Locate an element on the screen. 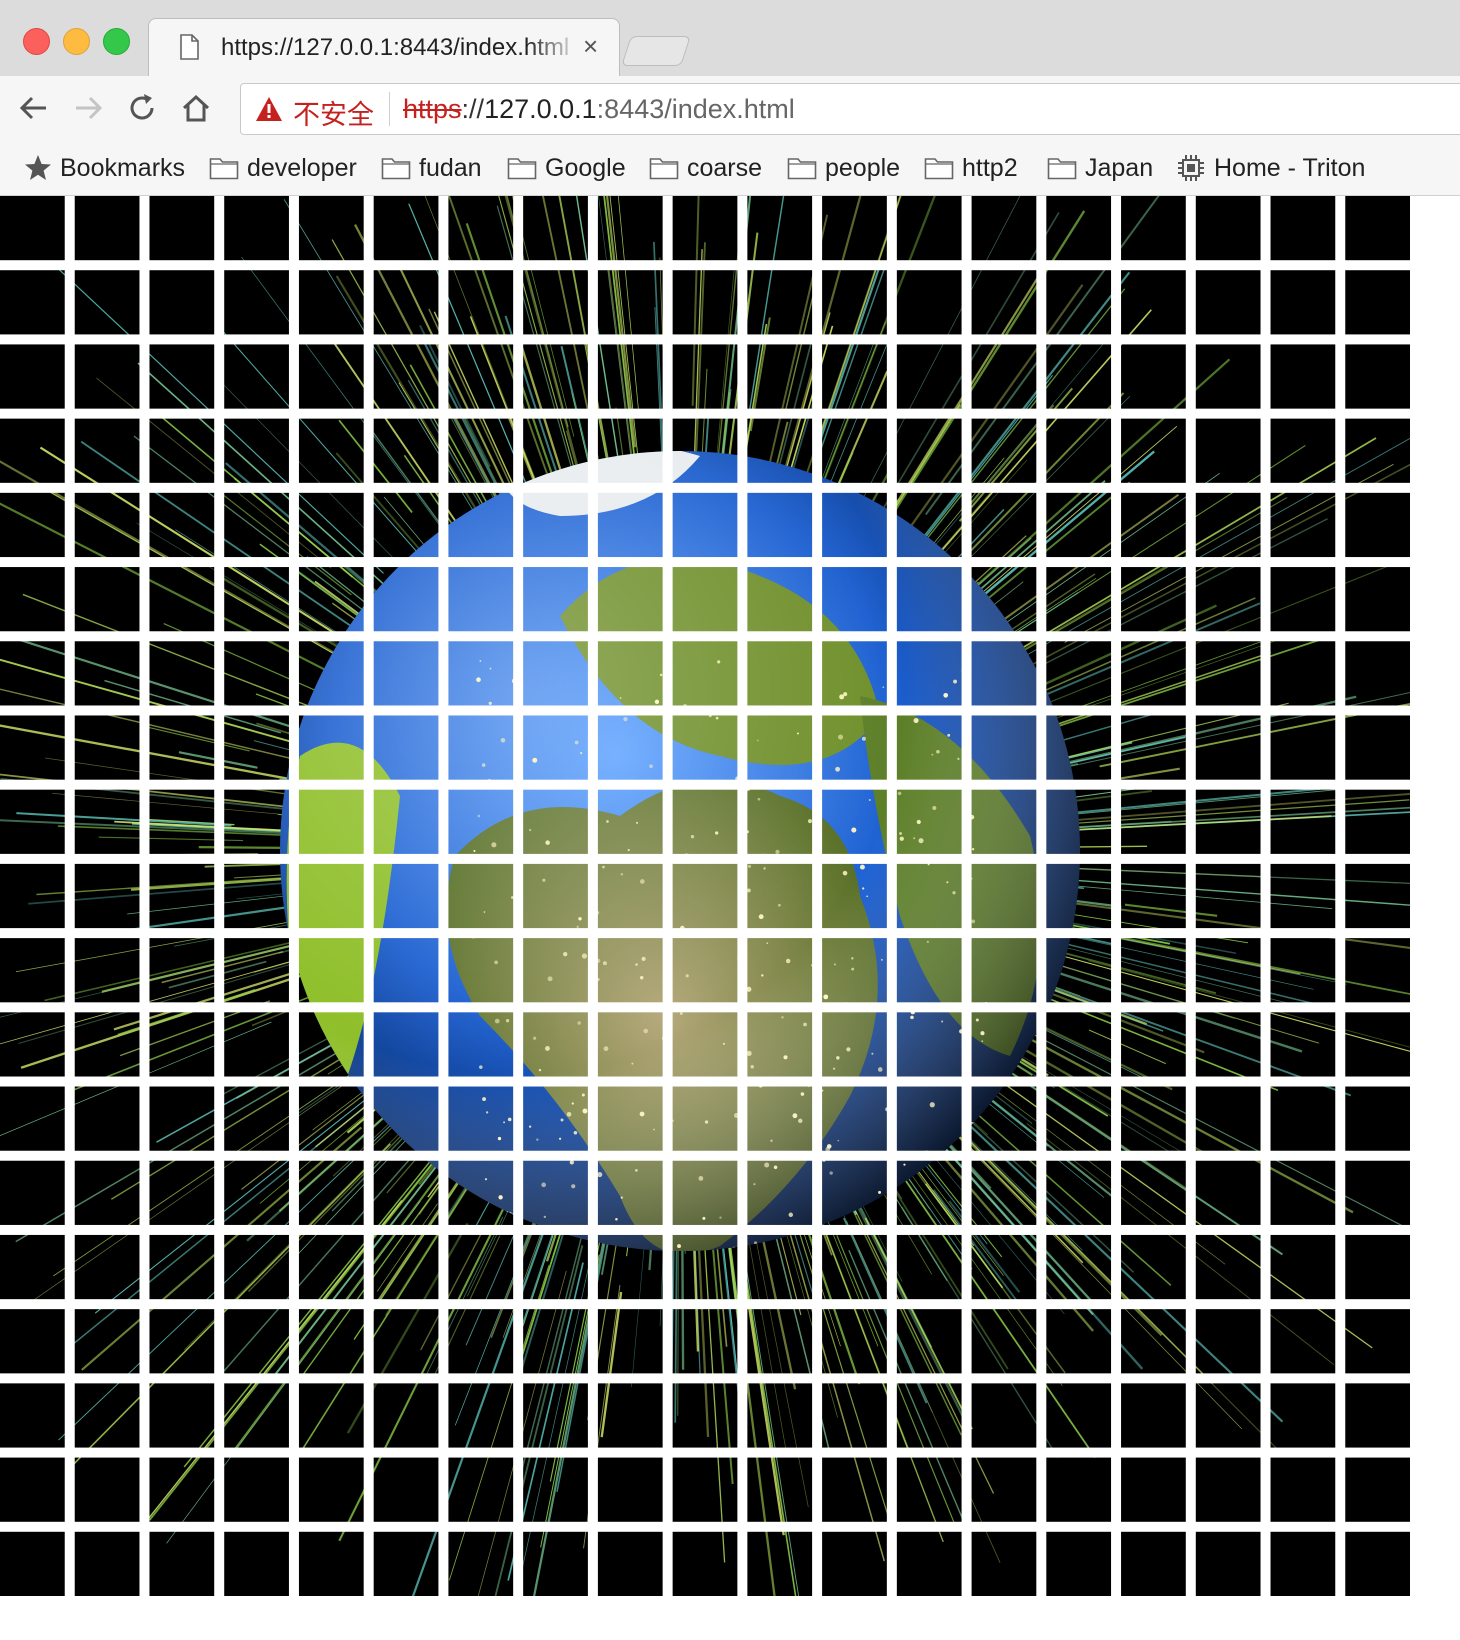 This screenshot has height=1640, width=1460. bookmark-folder-http2: http2 is located at coordinates (971, 168).